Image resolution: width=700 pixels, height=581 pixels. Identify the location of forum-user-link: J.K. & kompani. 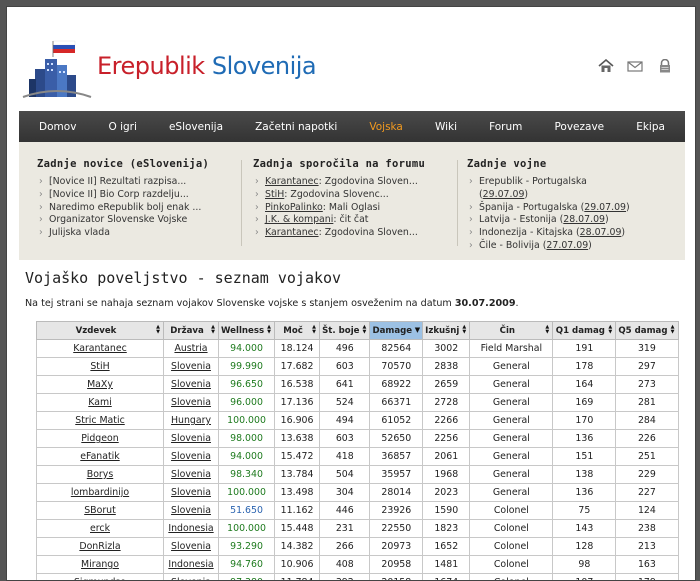
(299, 219).